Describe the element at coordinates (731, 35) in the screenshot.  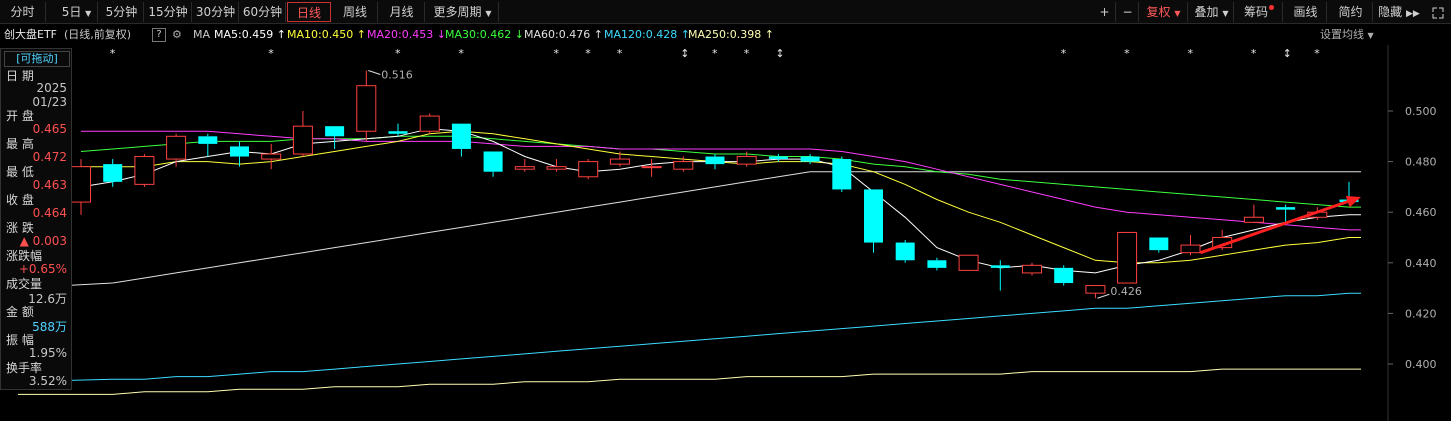
I see `ma-item-250: MA250:0.398 ↑` at that location.